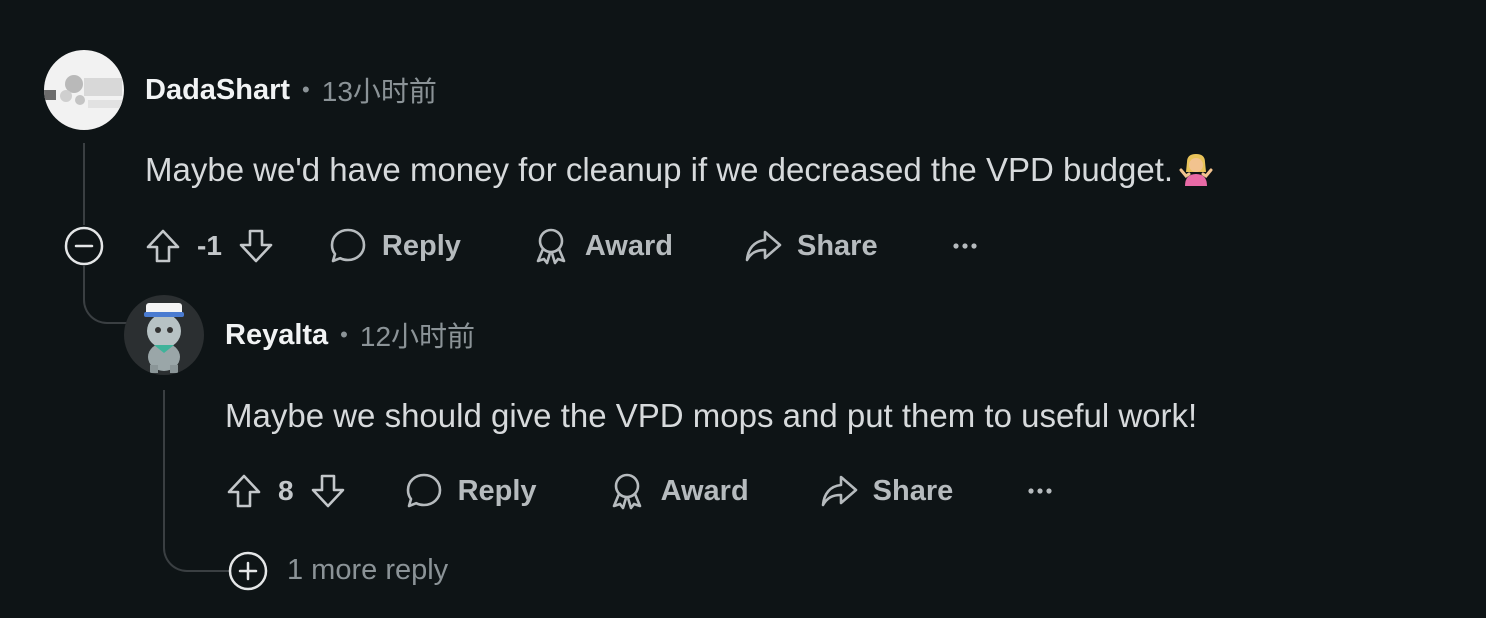 The image size is (1486, 618). I want to click on comment-header: DadaShart • 13小时前, so click(291, 90).